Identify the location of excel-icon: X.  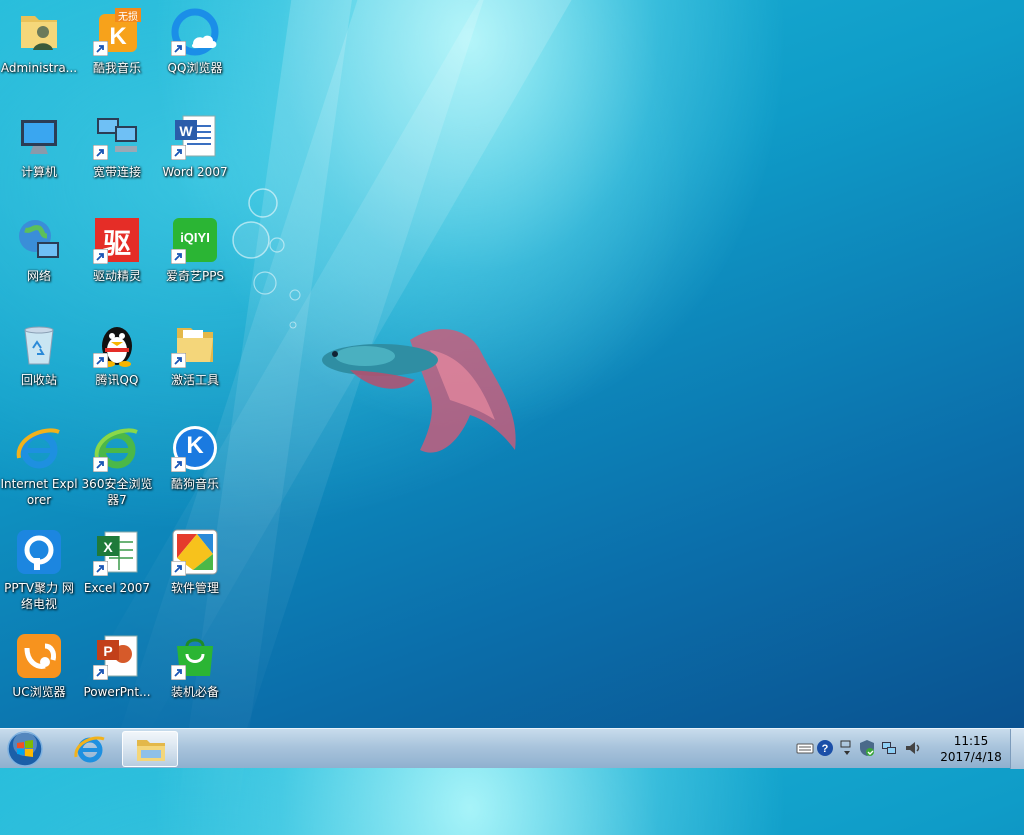
(117, 552).